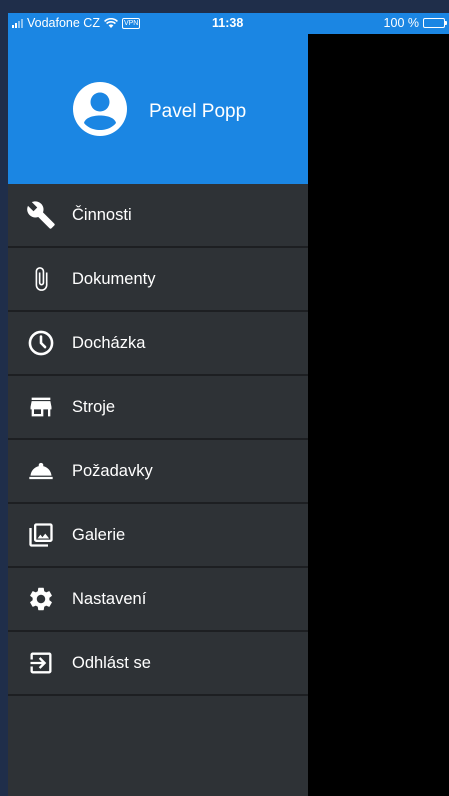 The image size is (449, 796). What do you see at coordinates (435, 23) in the screenshot?
I see `battery-icon` at bounding box center [435, 23].